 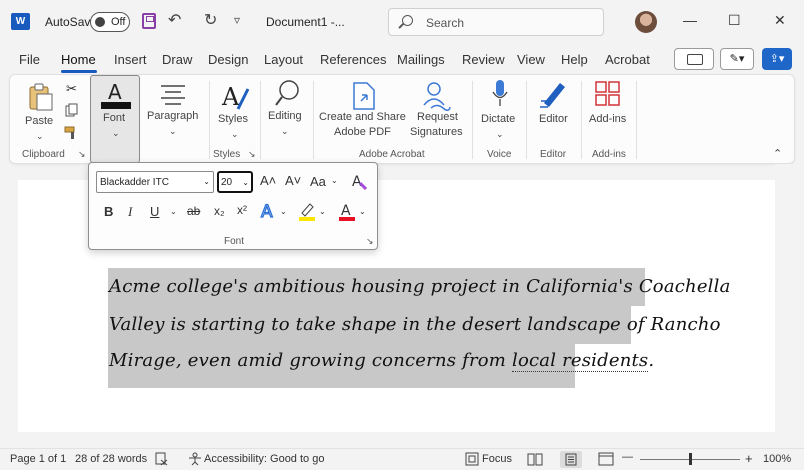 What do you see at coordinates (777, 459) in the screenshot?
I see `zoom-level: 100%` at bounding box center [777, 459].